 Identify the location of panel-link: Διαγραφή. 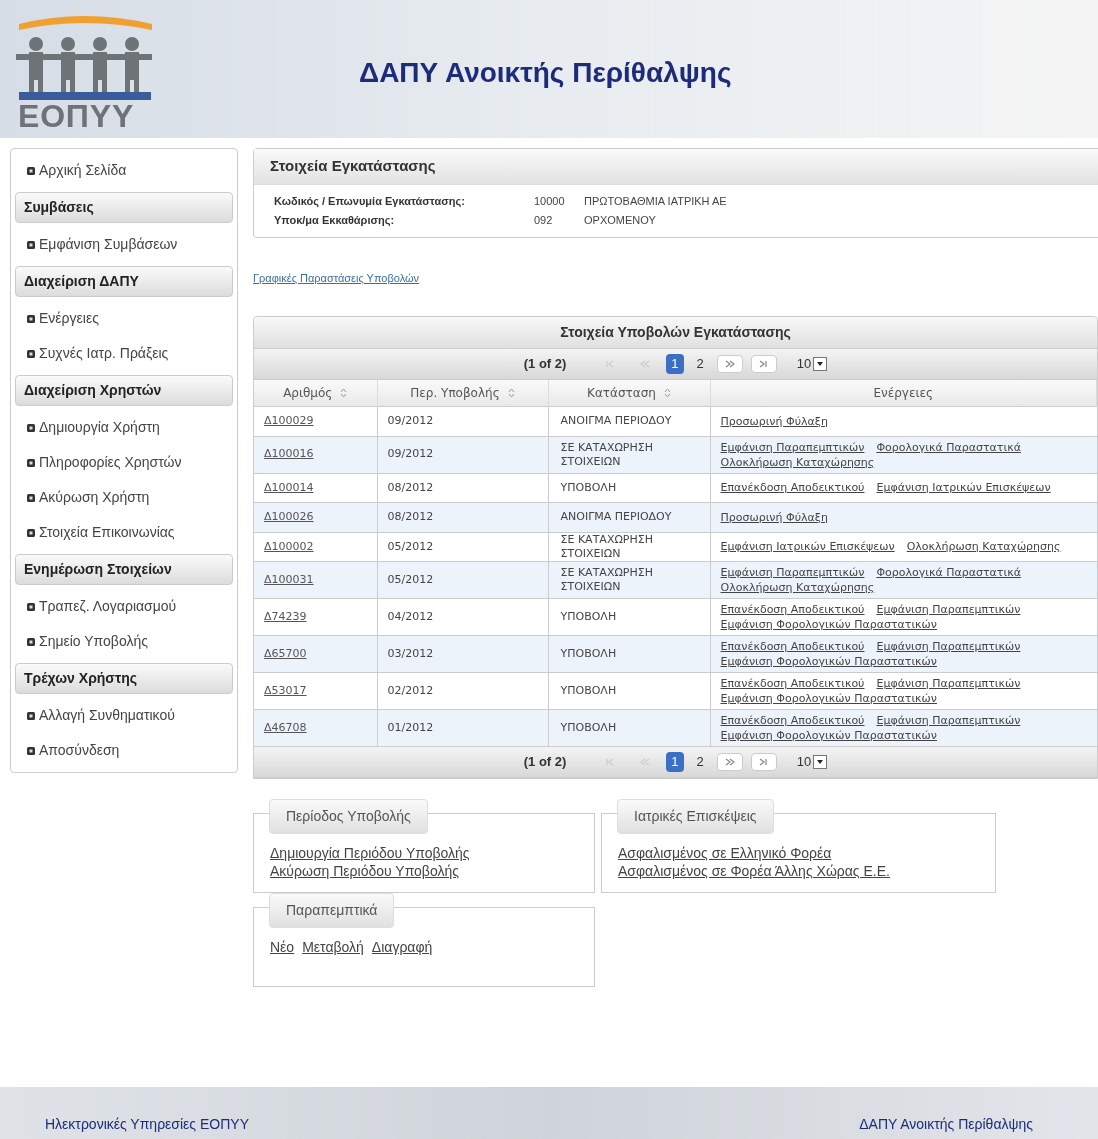
(402, 947).